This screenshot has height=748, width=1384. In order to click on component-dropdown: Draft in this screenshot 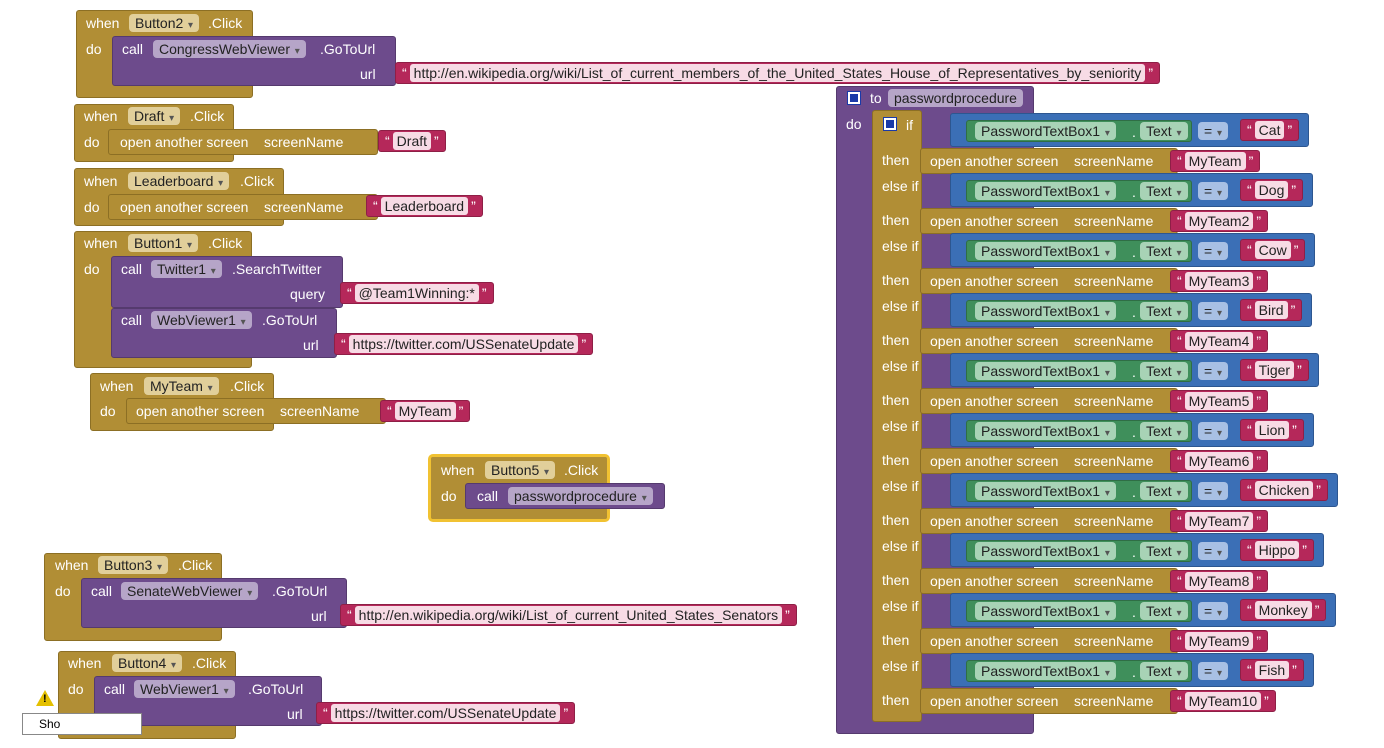, I will do `click(154, 116)`.